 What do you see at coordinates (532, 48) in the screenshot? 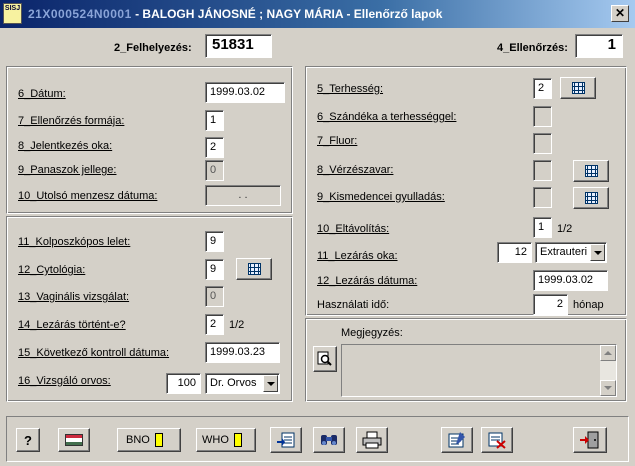
I see `ellenorzes-label: 4_Ellenőrzés:` at bounding box center [532, 48].